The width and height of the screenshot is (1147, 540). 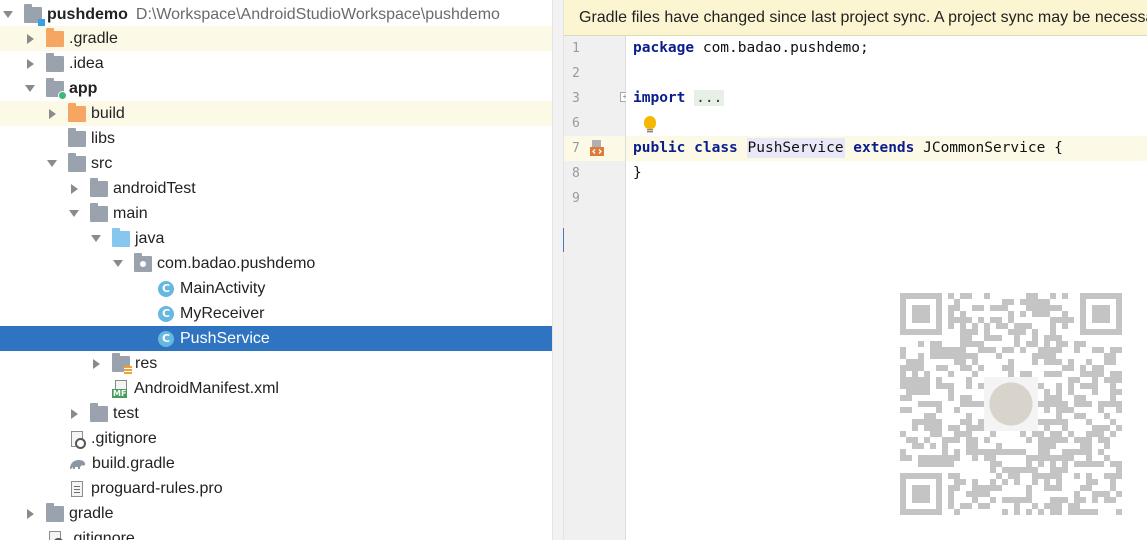 I want to click on intention-bulb-icon, so click(x=650, y=124).